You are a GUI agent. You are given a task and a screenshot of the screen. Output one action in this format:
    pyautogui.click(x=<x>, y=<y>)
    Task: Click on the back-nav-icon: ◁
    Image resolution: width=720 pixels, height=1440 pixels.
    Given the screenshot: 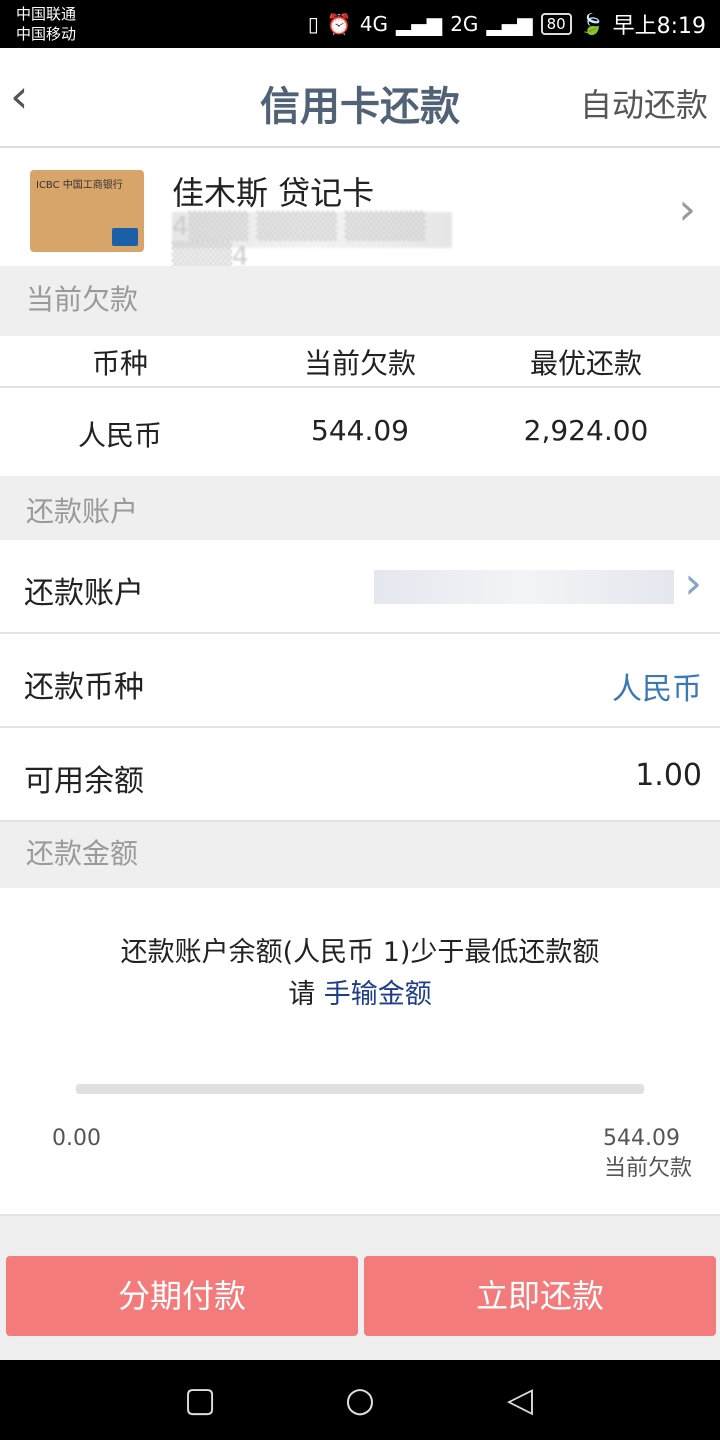 What is the action you would take?
    pyautogui.click(x=520, y=1400)
    